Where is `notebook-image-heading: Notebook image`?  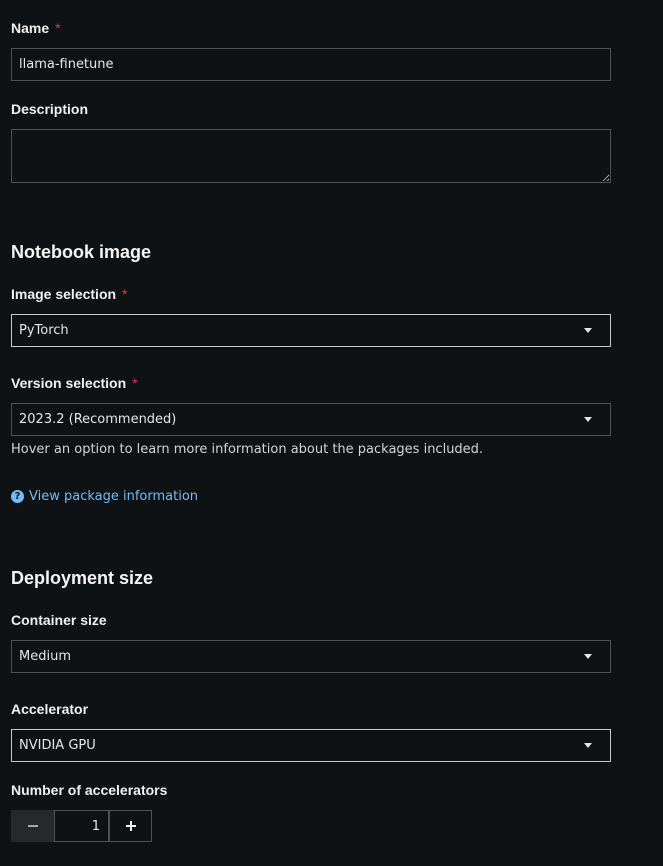
notebook-image-heading: Notebook image is located at coordinates (81, 252).